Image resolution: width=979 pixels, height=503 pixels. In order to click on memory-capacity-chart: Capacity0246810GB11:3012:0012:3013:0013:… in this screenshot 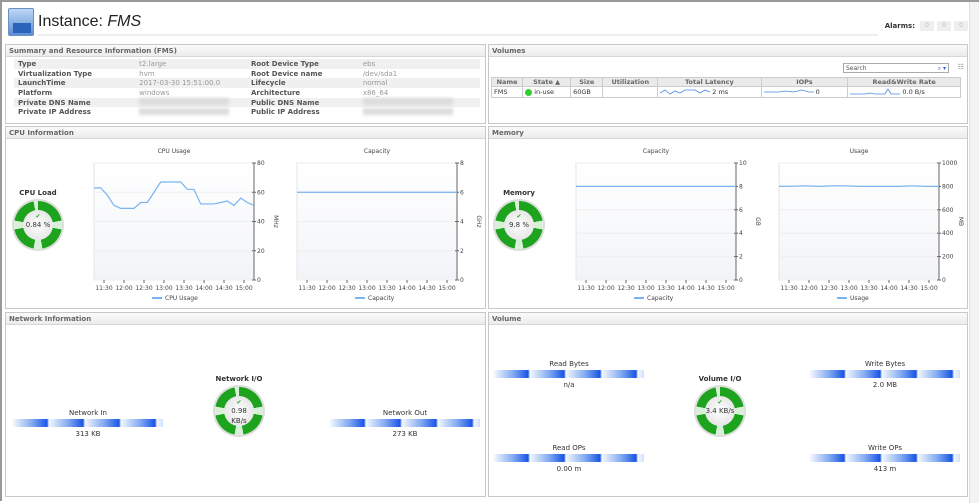, I will do `click(665, 224)`.